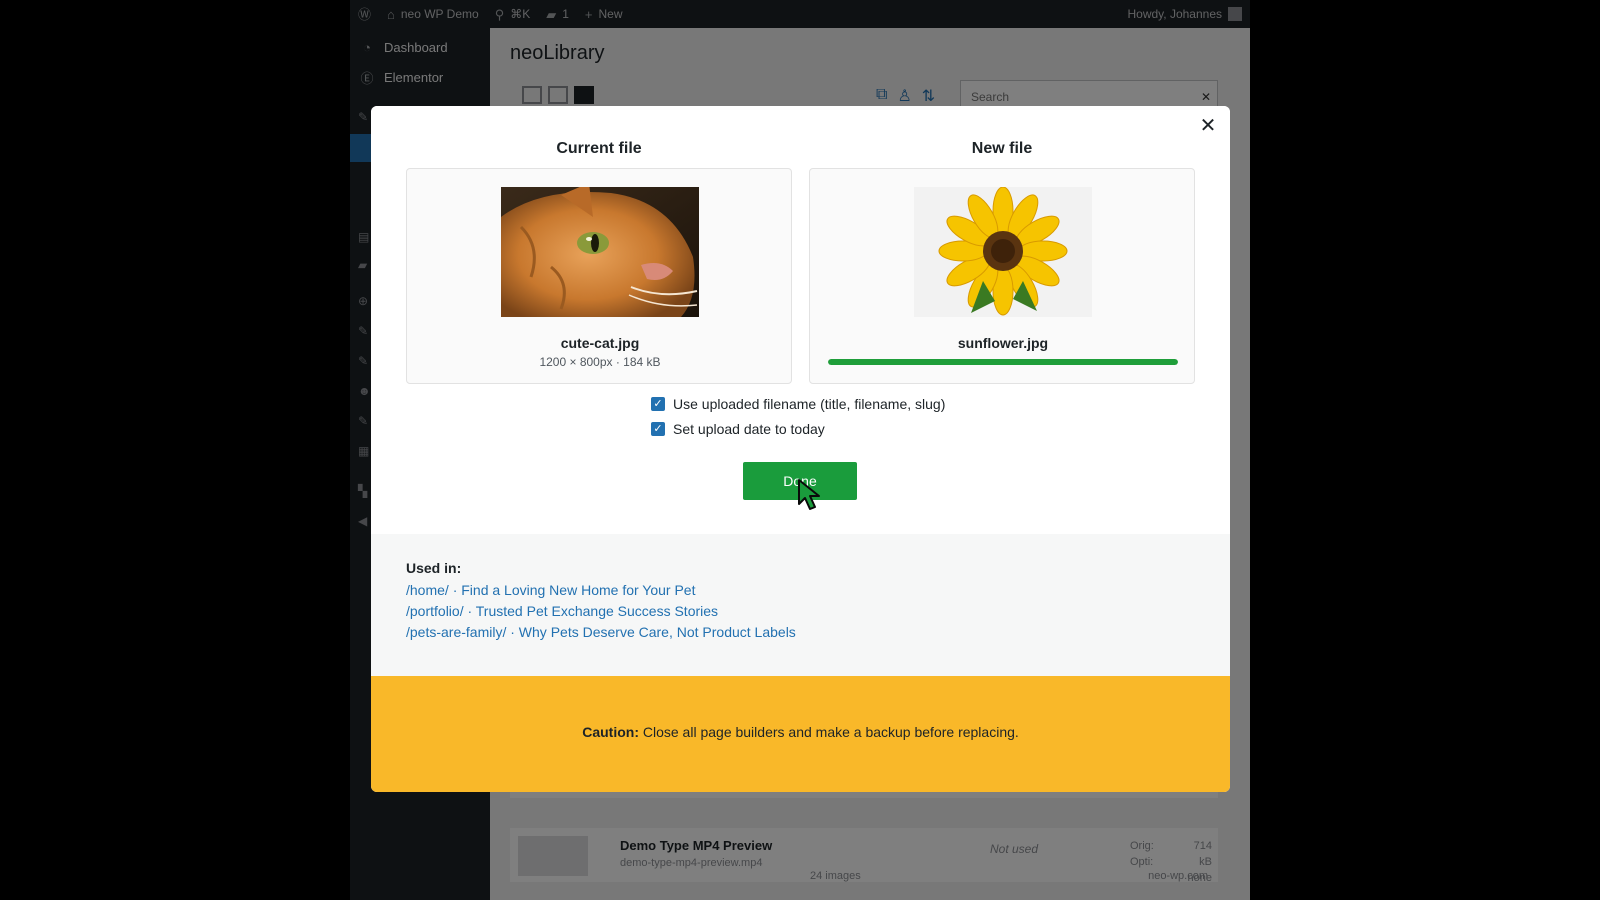  I want to click on new-file-title: New file, so click(1002, 148).